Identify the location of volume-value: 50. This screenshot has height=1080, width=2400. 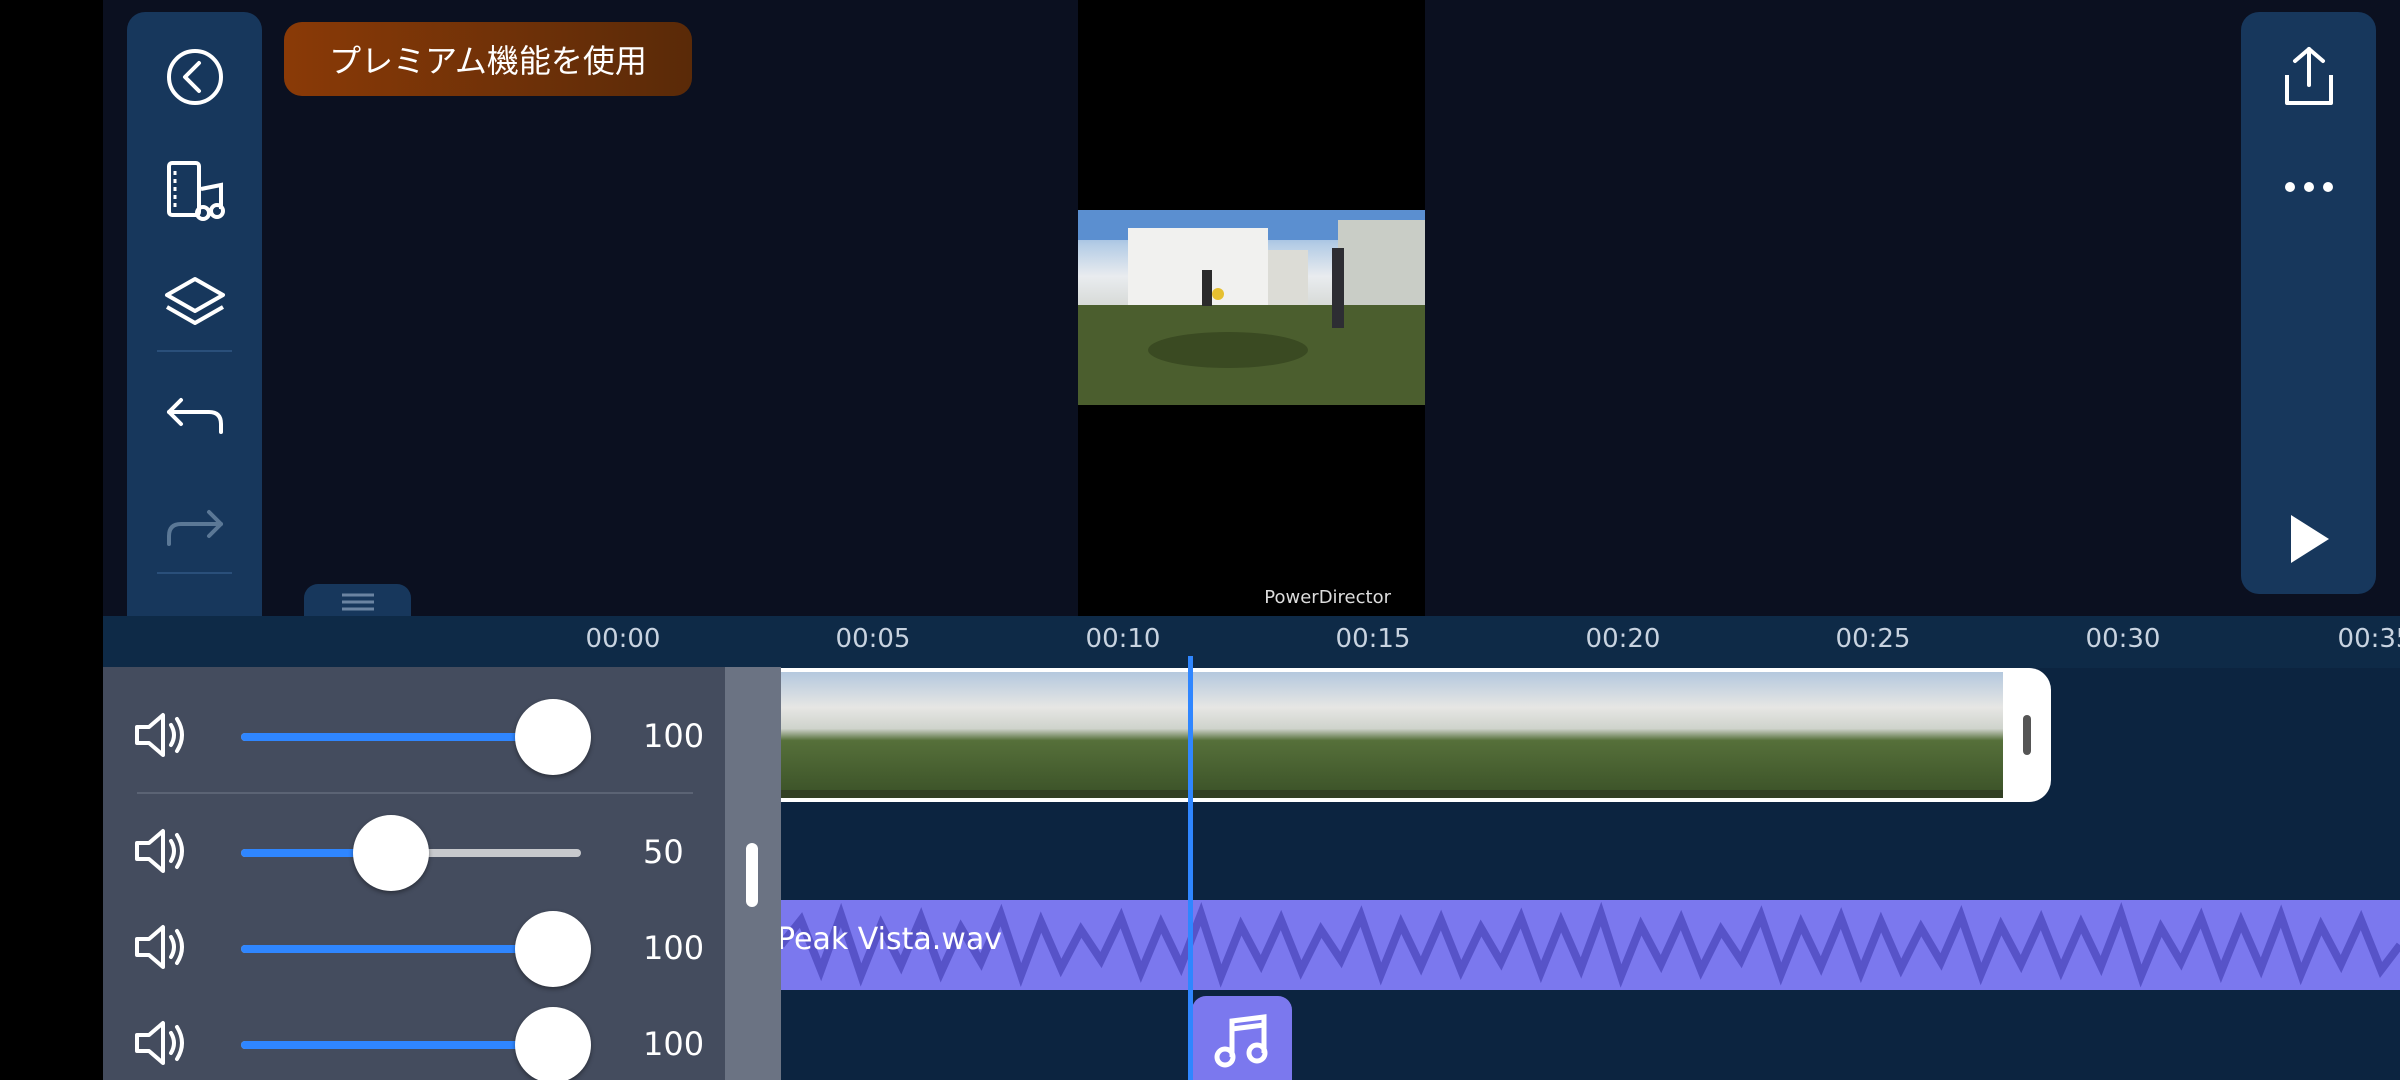
(663, 852).